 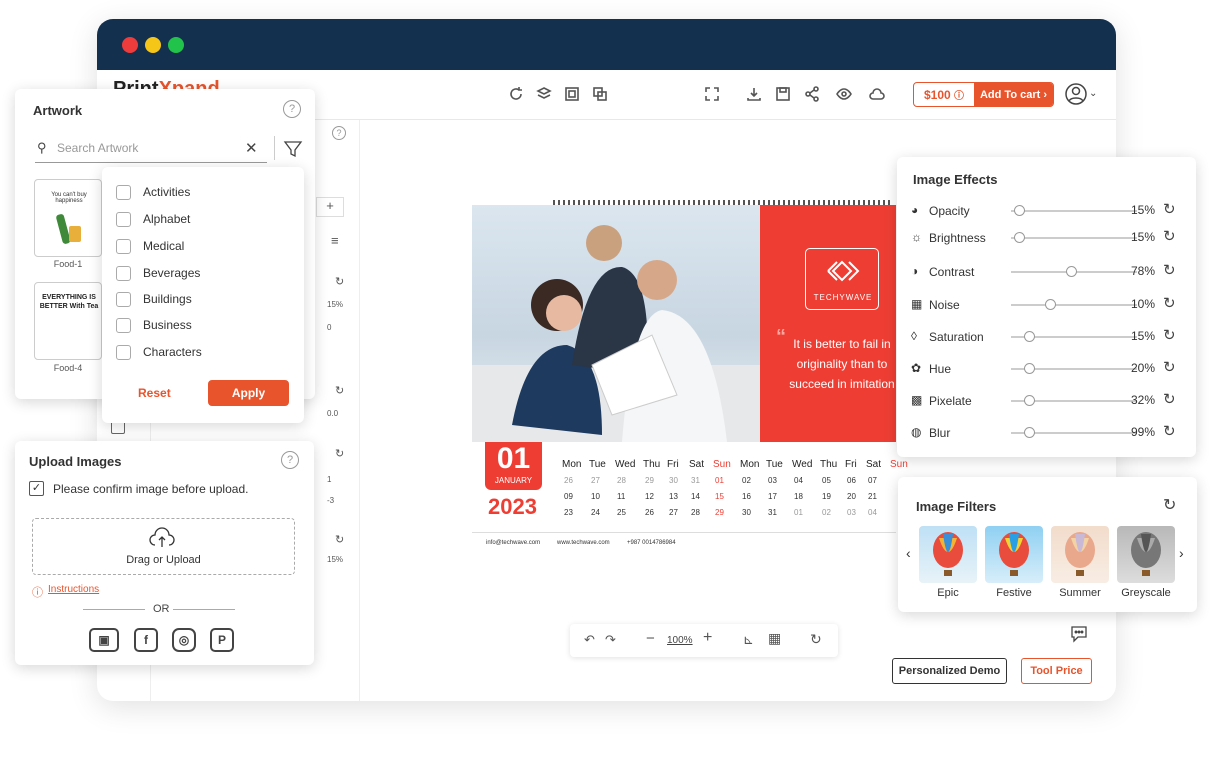 What do you see at coordinates (616, 323) in the screenshot?
I see `calendar-photo` at bounding box center [616, 323].